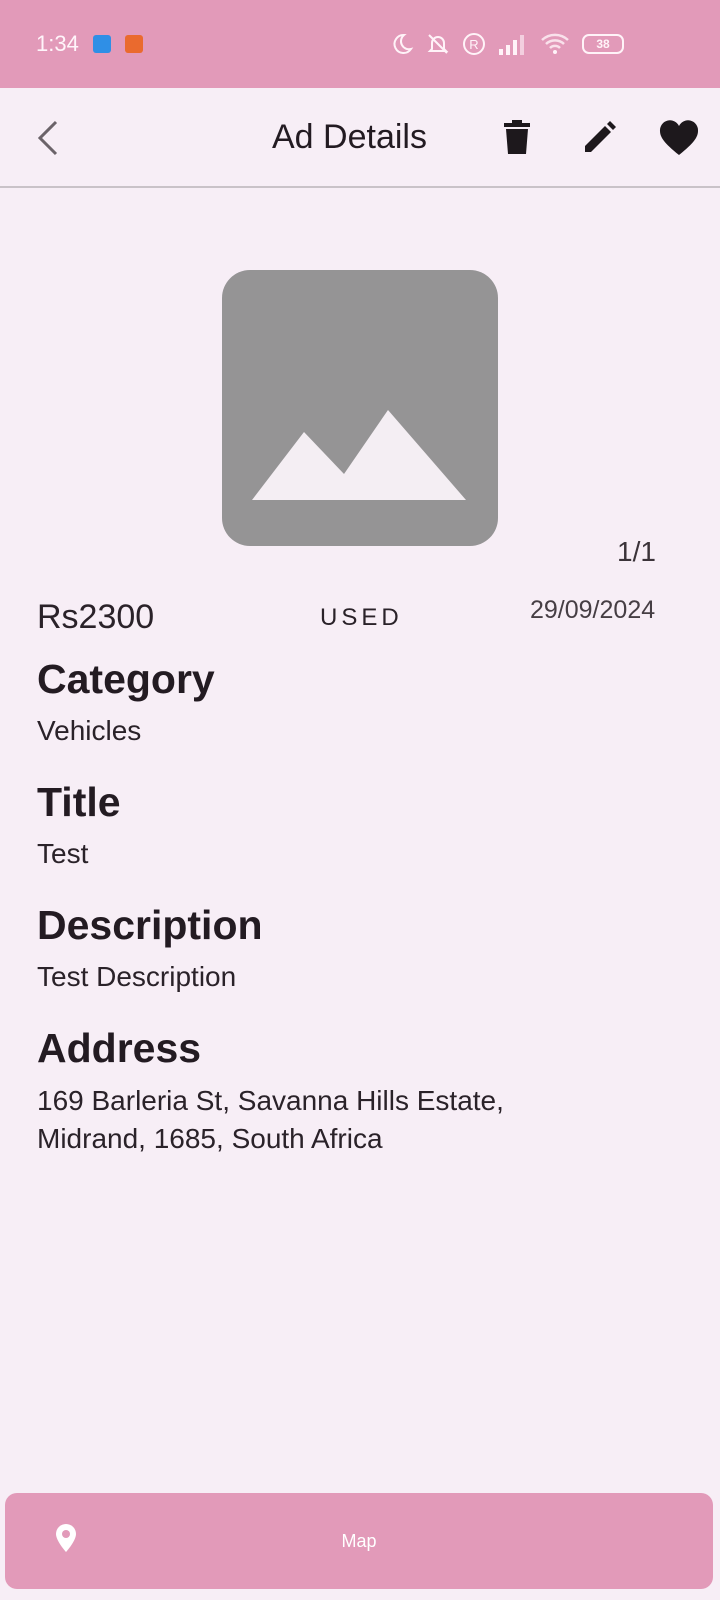 The height and width of the screenshot is (1600, 720). I want to click on status-bar: 1:34 R 38, so click(360, 44).